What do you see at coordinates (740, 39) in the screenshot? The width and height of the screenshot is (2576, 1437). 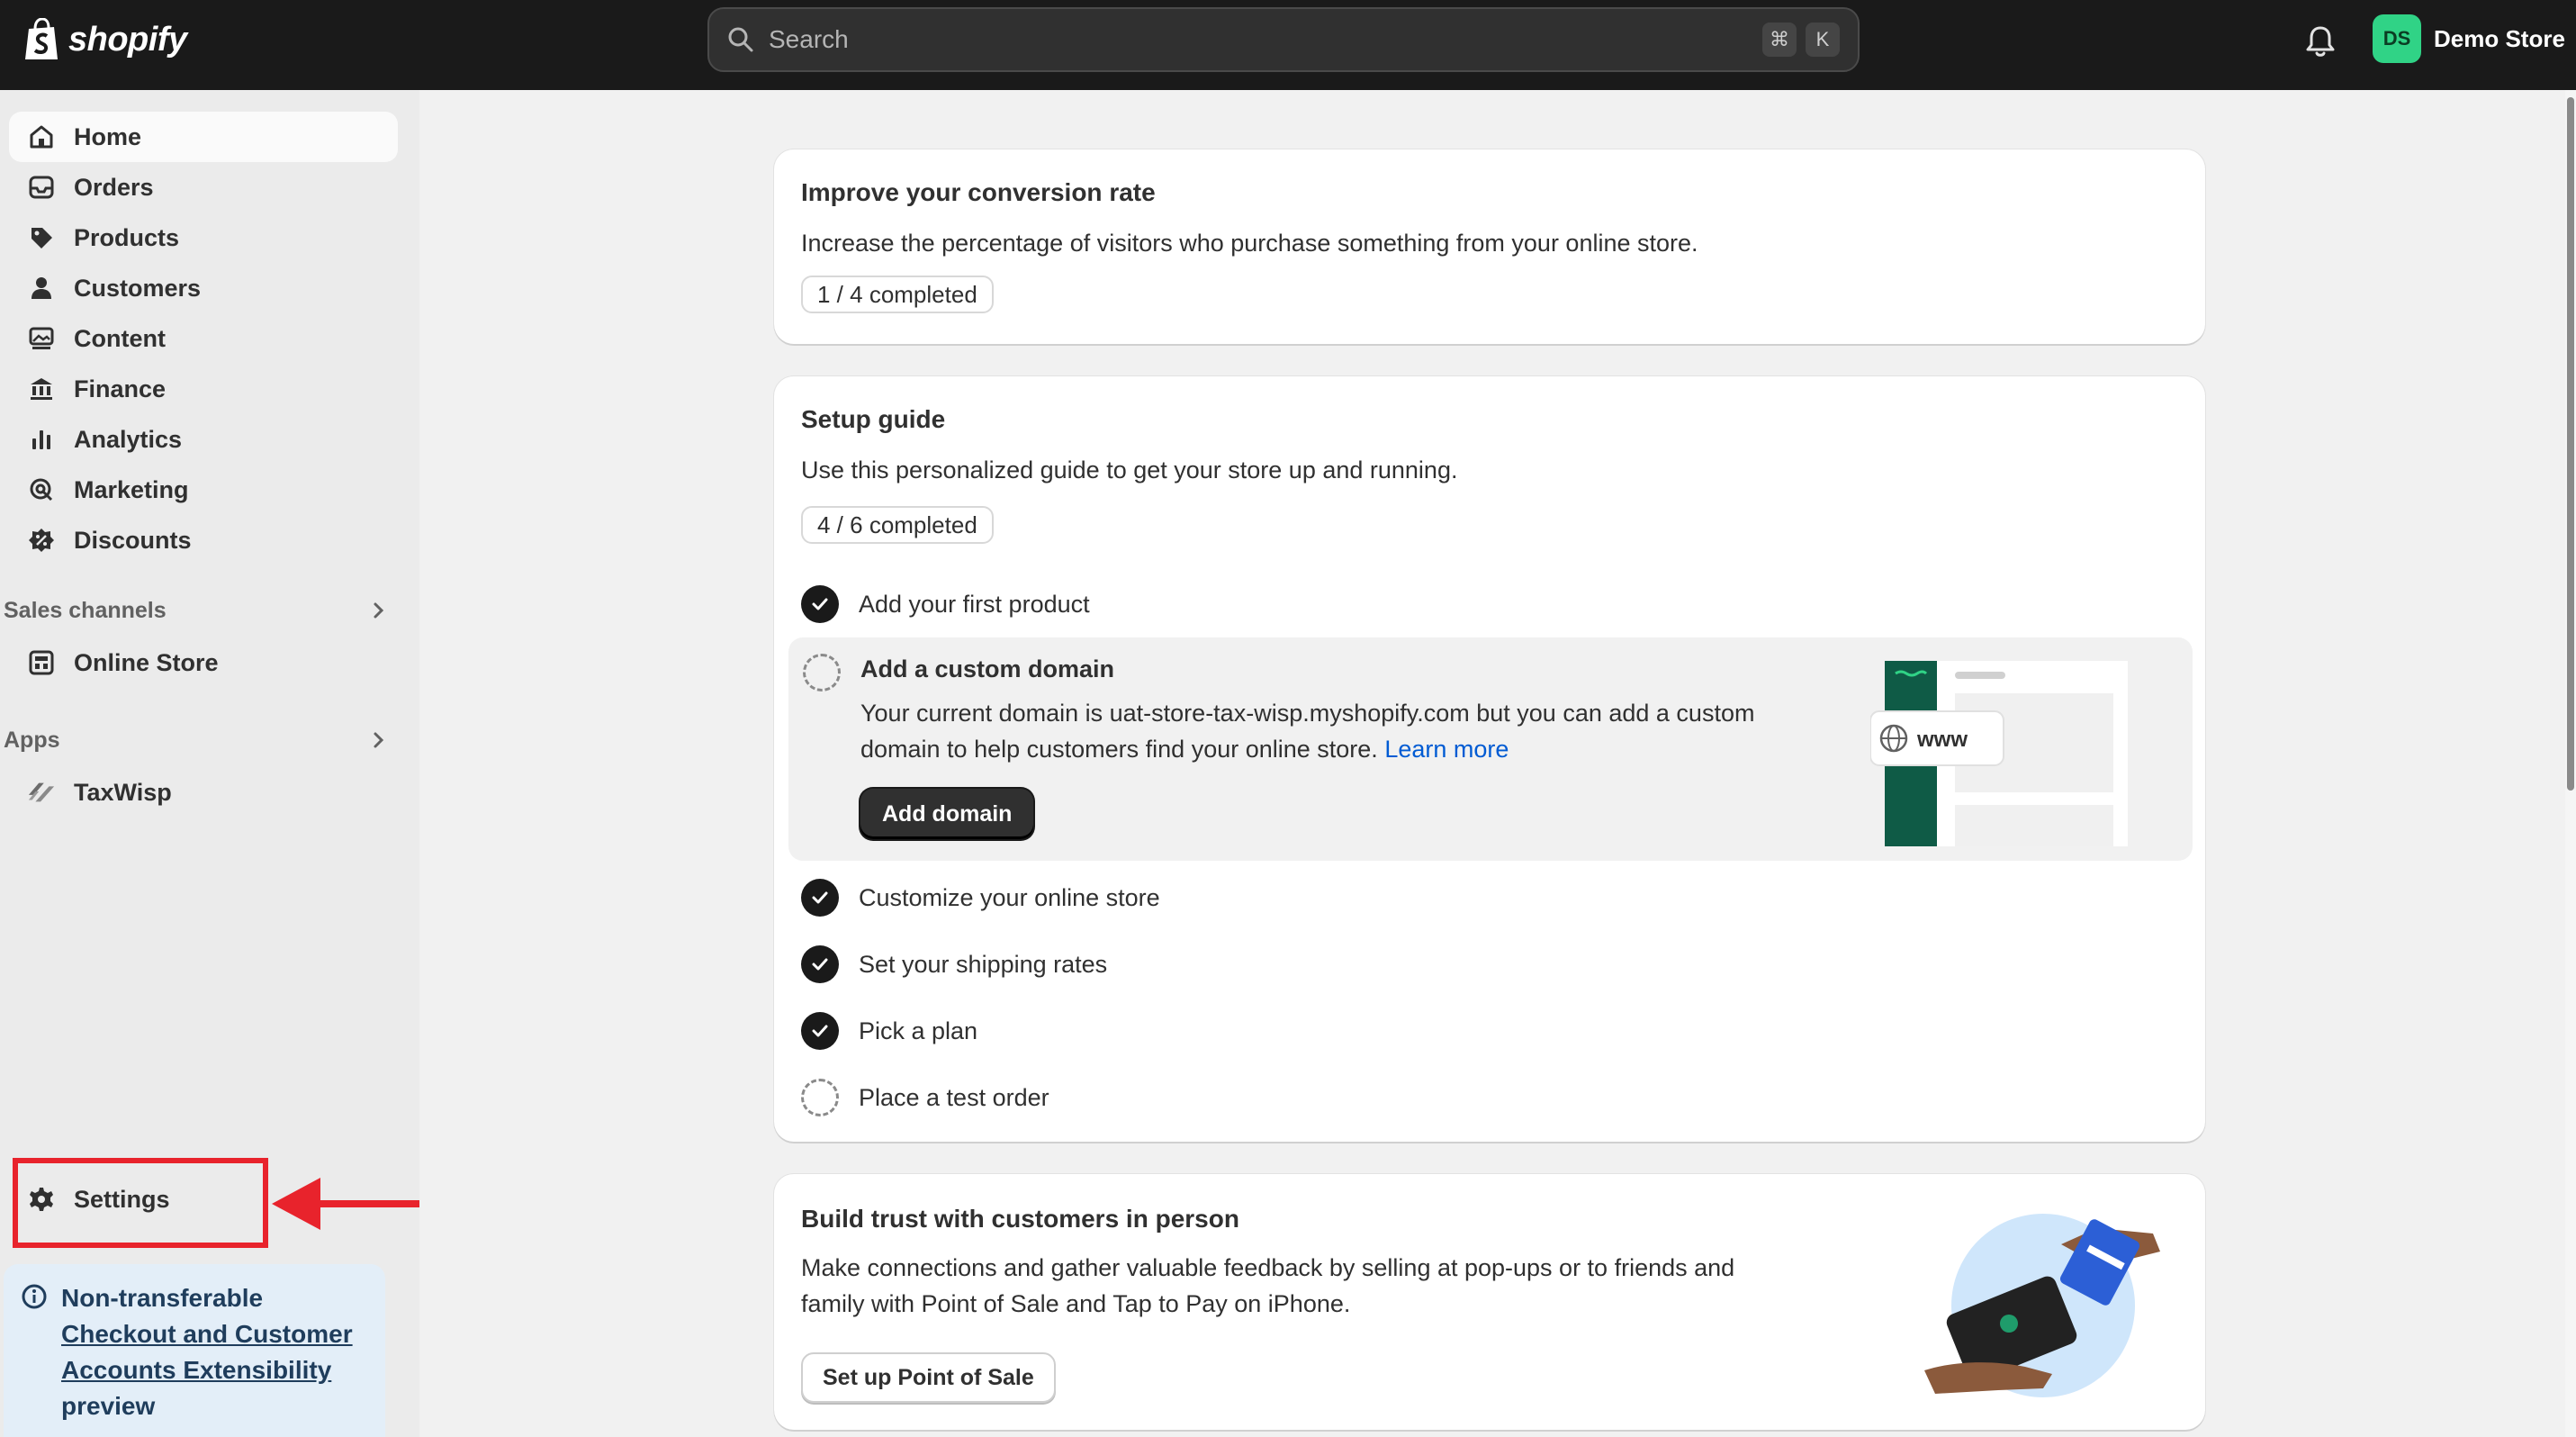 I see `search-icon` at bounding box center [740, 39].